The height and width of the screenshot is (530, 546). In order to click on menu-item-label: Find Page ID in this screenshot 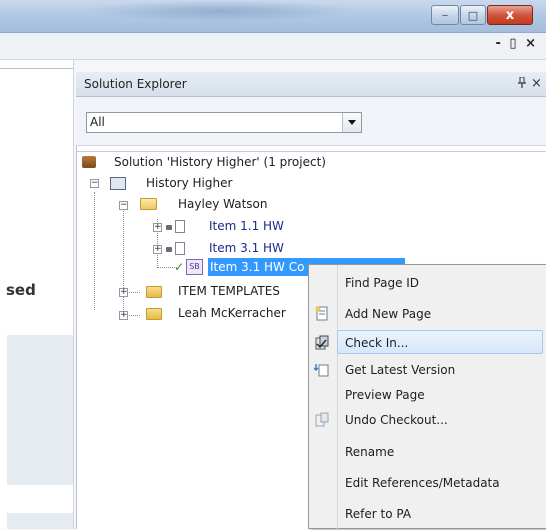, I will do `click(382, 283)`.